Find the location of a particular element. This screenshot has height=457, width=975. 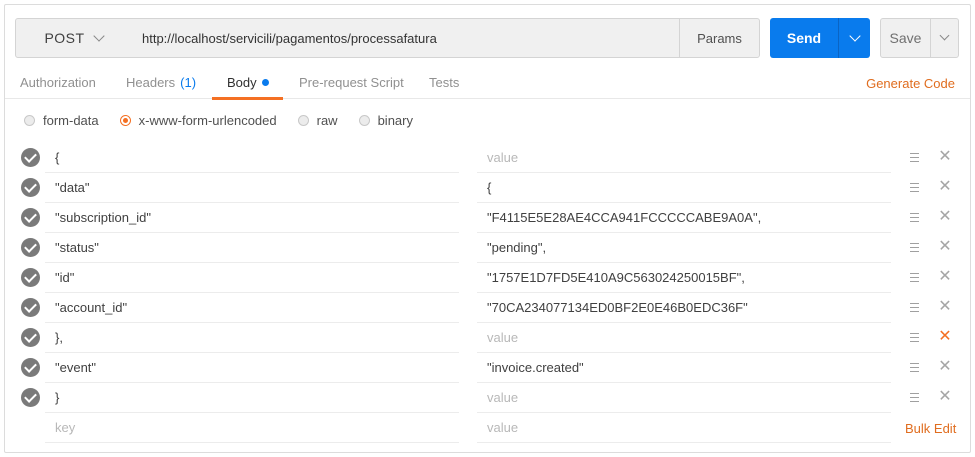

value-input: { is located at coordinates (684, 188).